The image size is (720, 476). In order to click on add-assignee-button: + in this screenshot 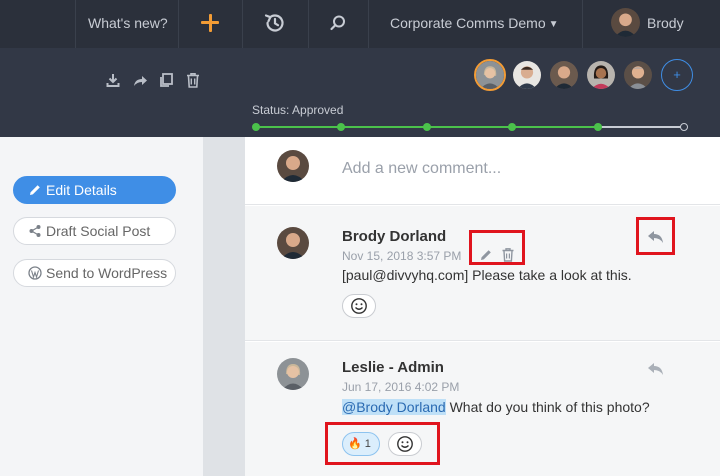, I will do `click(677, 75)`.